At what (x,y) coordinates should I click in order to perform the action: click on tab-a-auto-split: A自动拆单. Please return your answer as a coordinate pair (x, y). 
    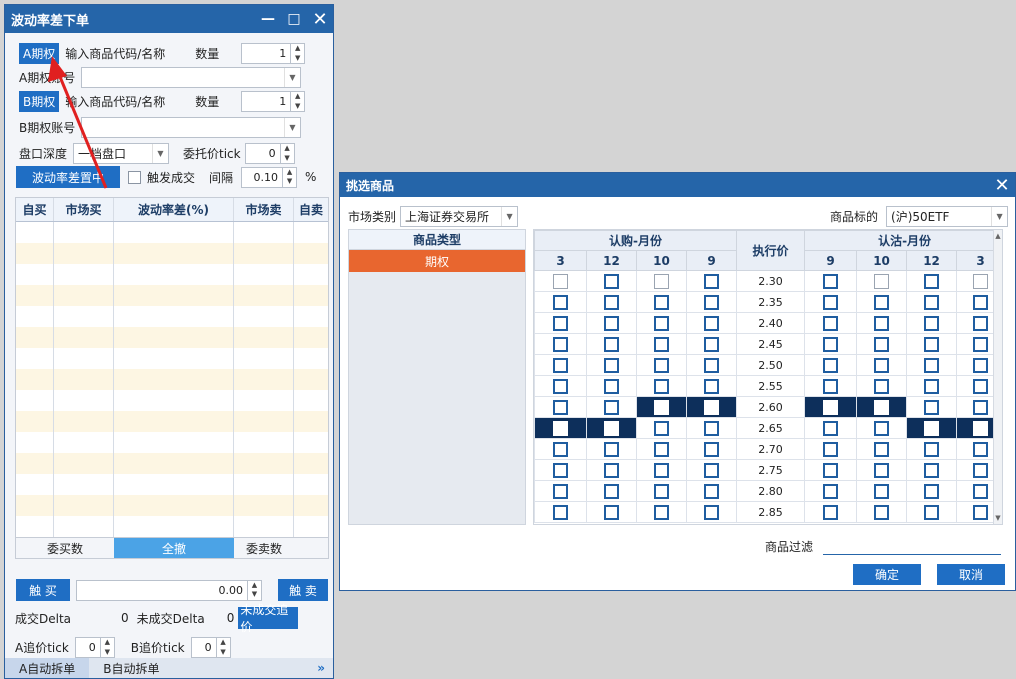
    Looking at the image, I should click on (47, 668).